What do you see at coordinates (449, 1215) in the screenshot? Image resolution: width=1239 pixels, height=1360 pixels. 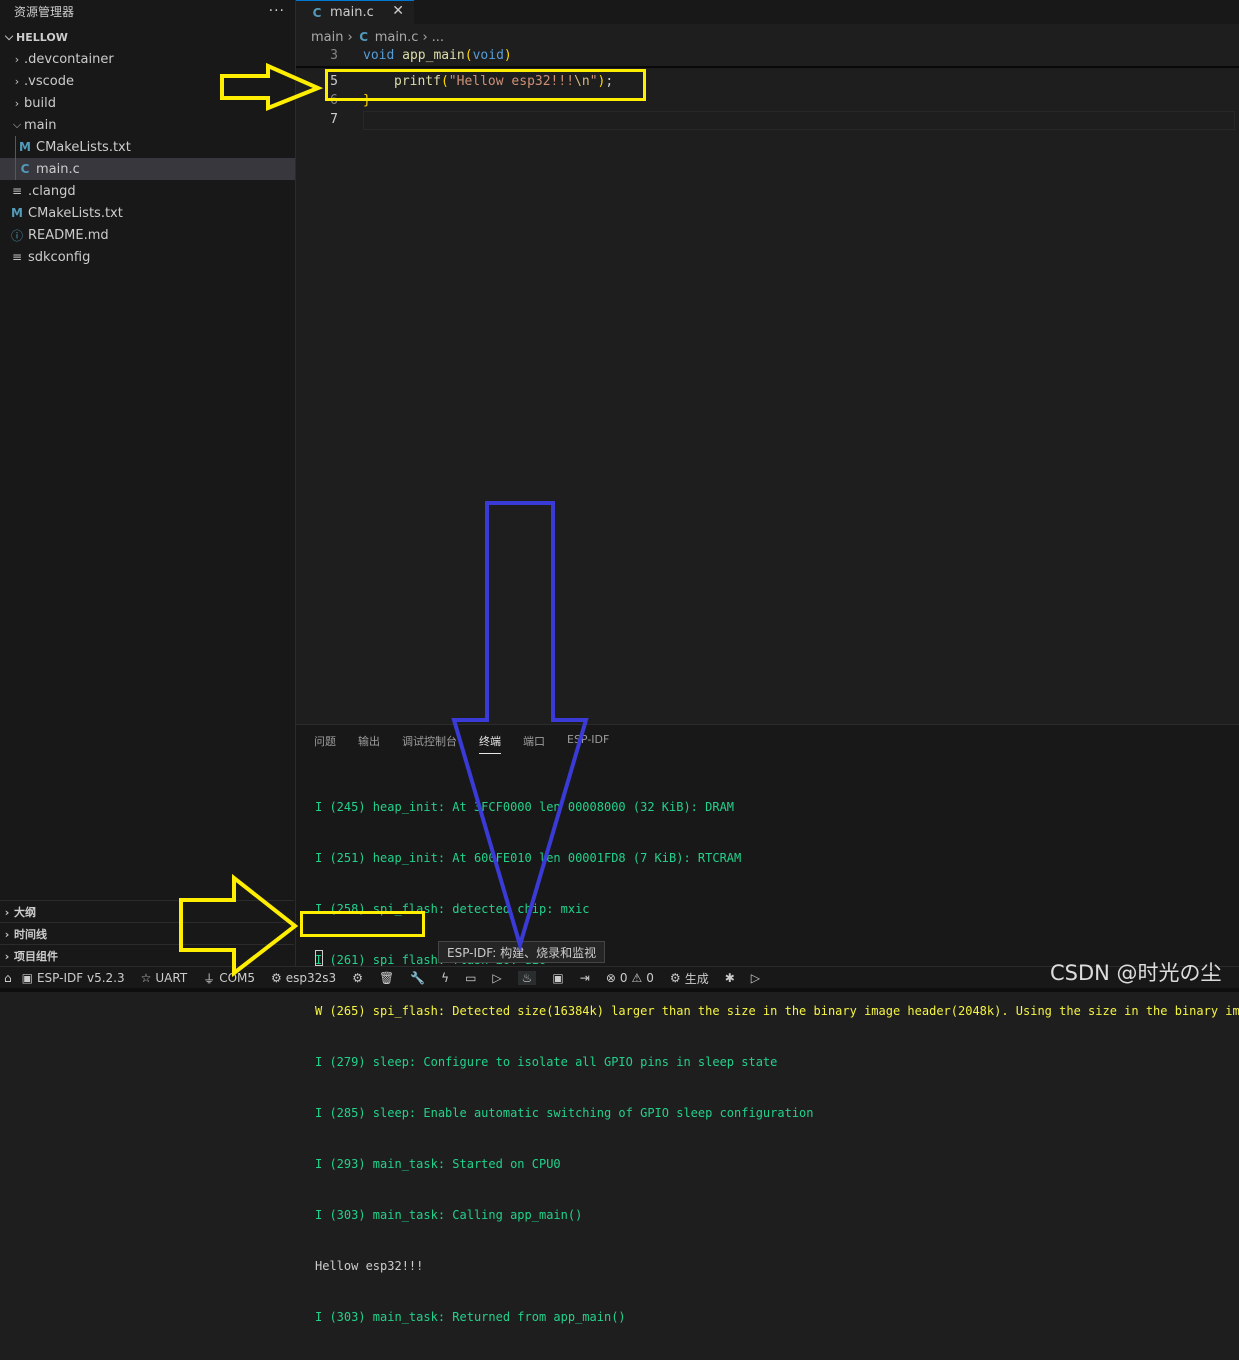 I see `terminal-line: I (303) main_task: Calling app_main()` at bounding box center [449, 1215].